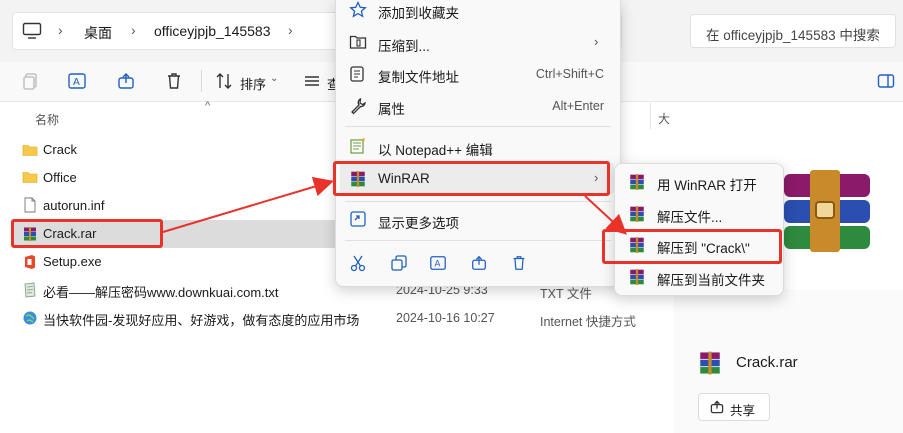  Describe the element at coordinates (47, 119) in the screenshot. I see `column-header-name: 名称` at that location.